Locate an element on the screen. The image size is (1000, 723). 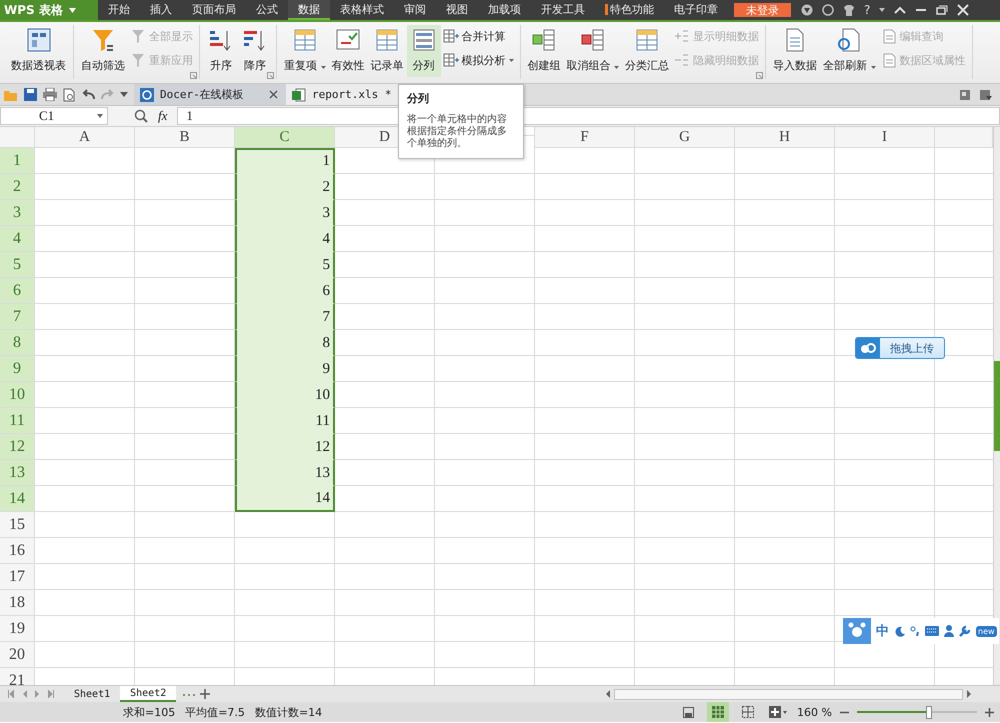
add-sheet-icon is located at coordinates (205, 694).